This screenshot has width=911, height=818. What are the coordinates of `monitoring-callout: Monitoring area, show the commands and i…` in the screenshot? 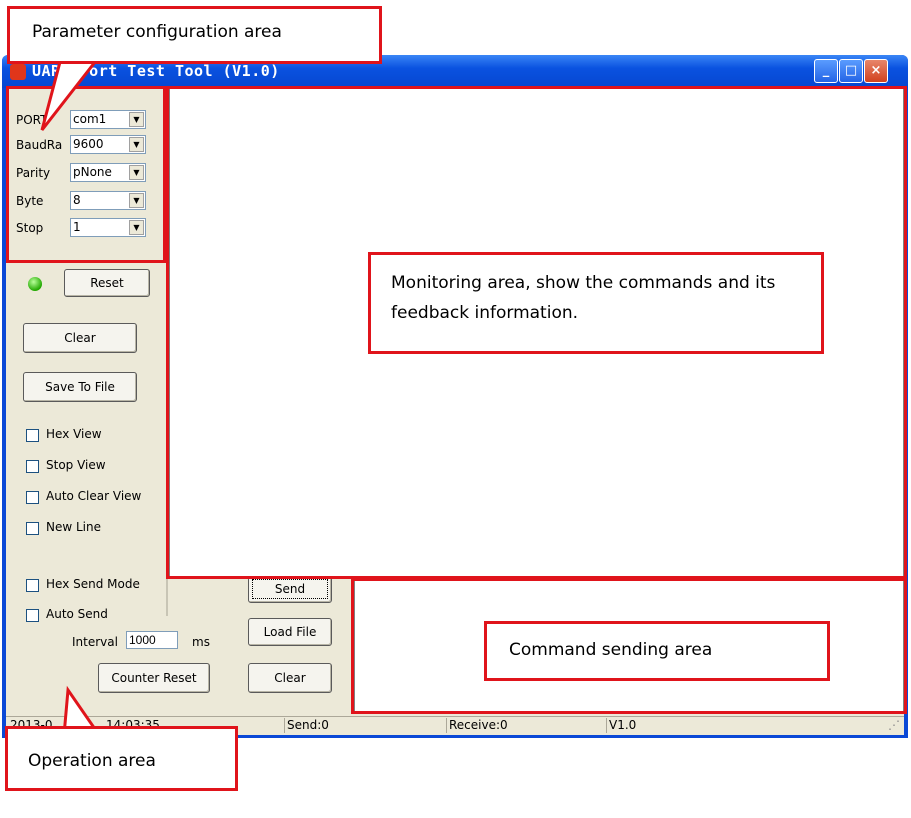 It's located at (596, 303).